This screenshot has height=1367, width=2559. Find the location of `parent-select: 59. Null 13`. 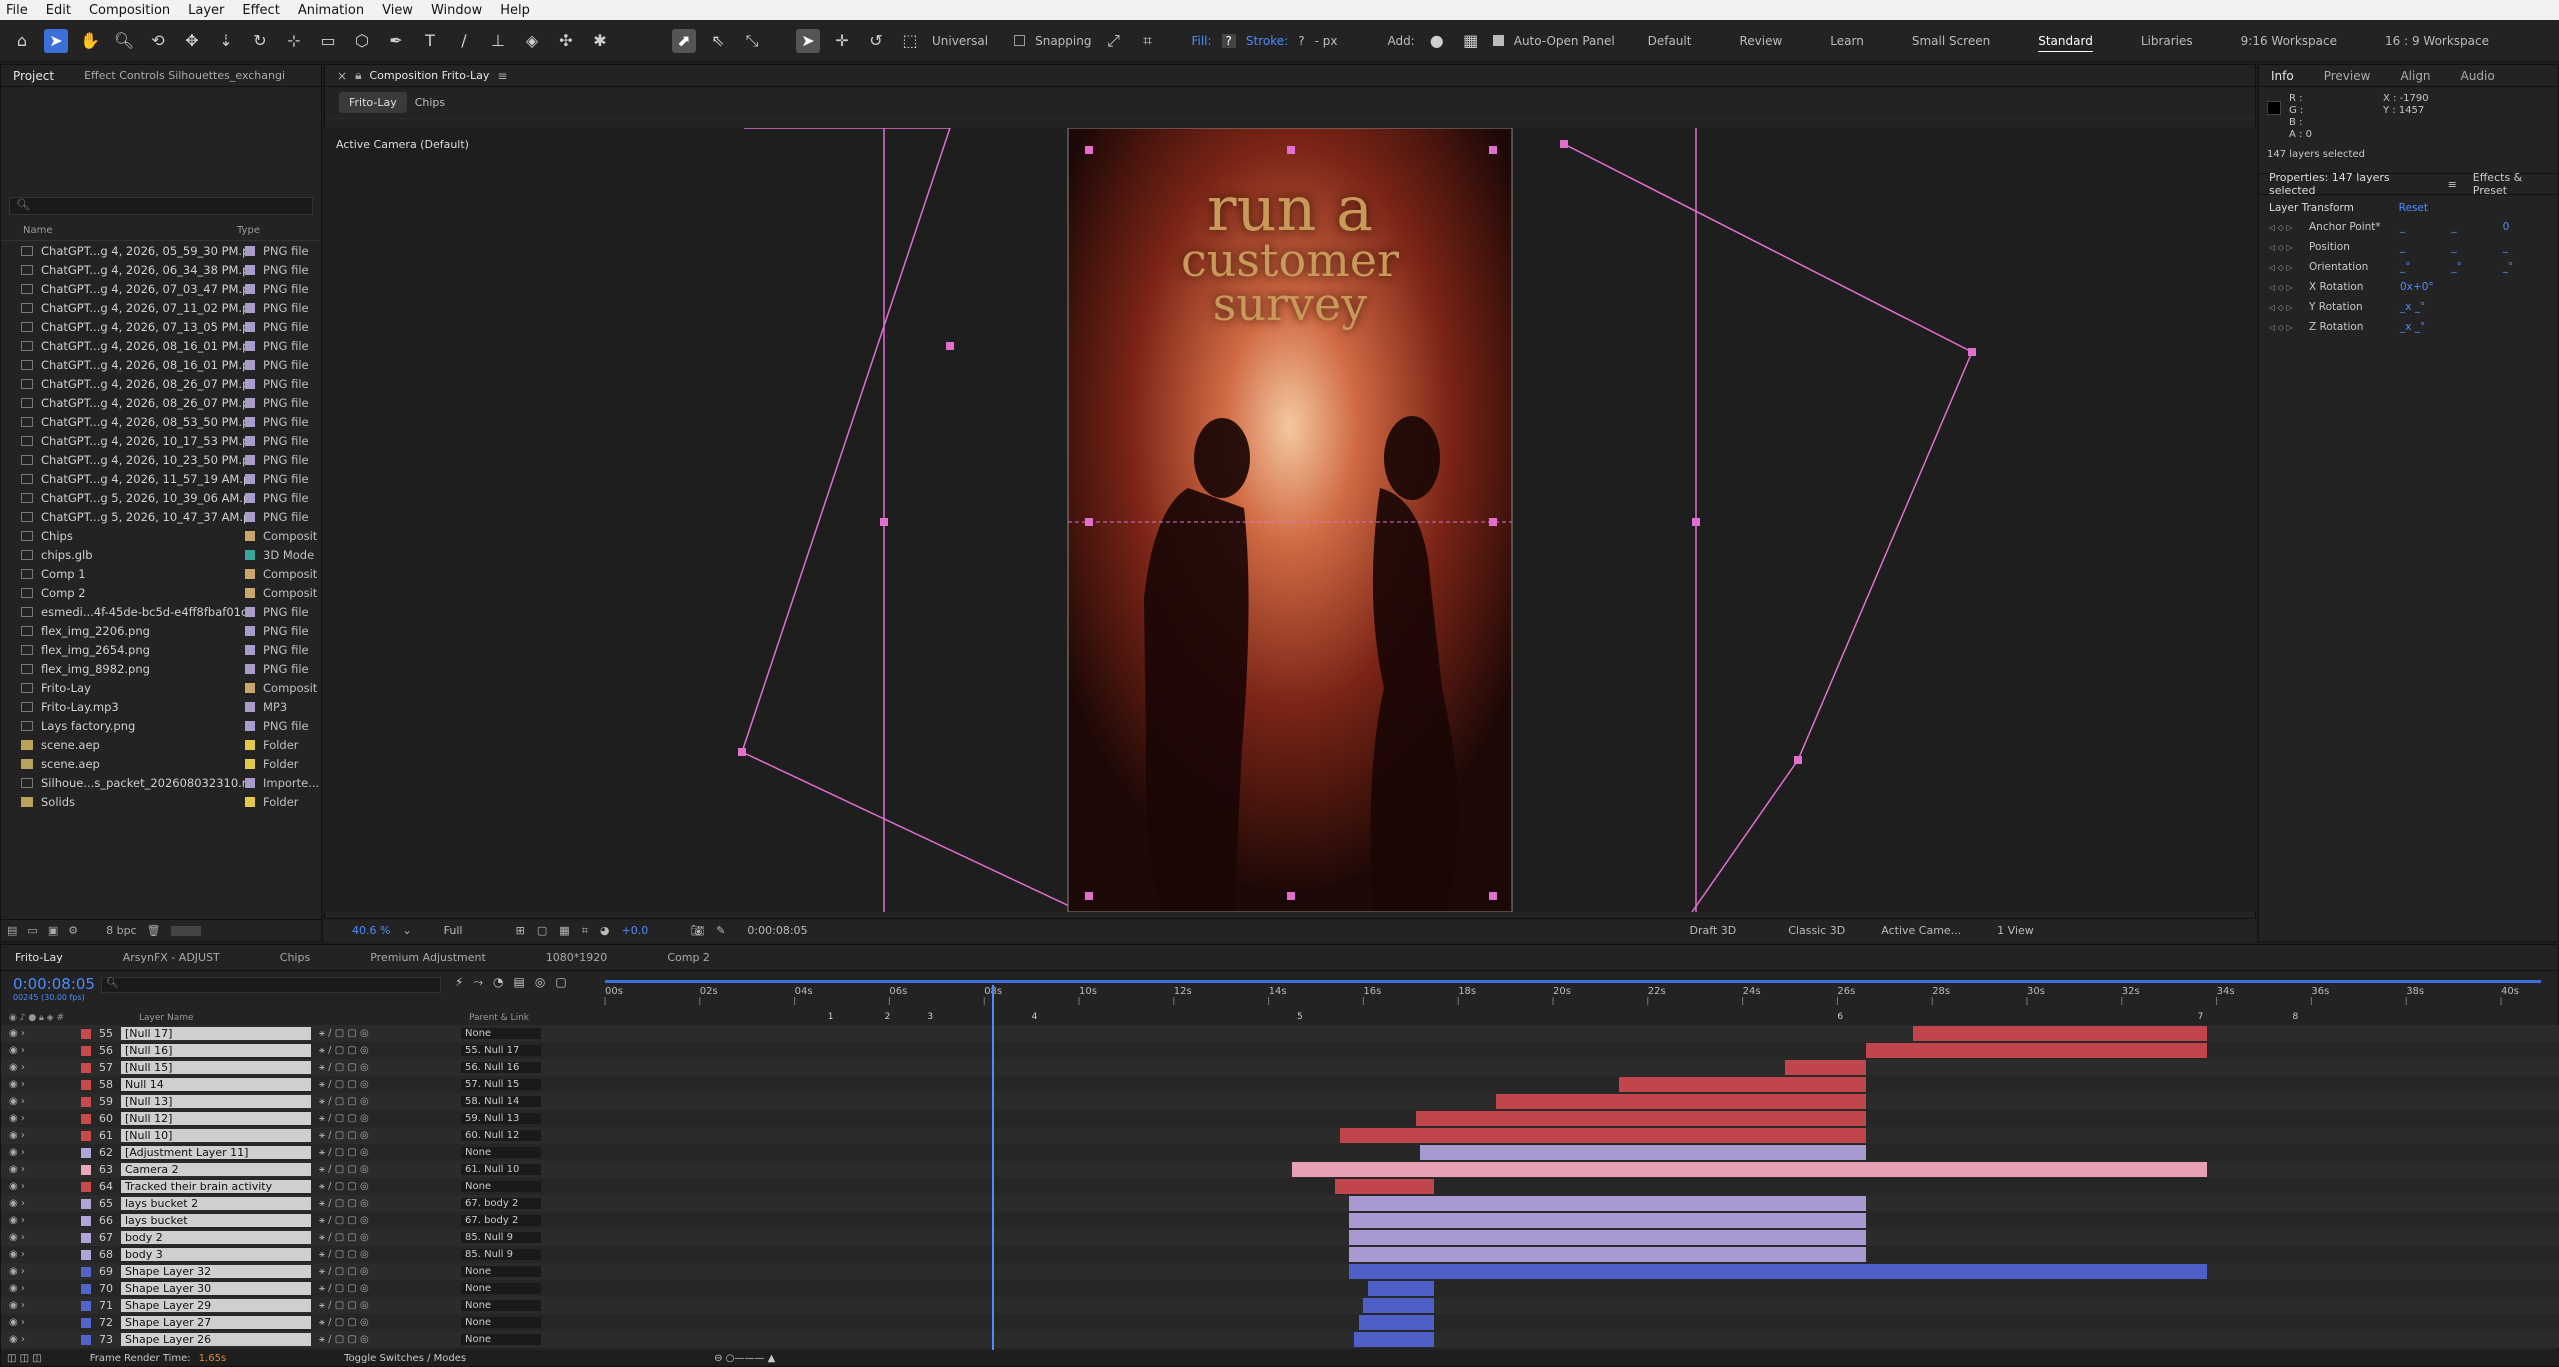

parent-select: 59. Null 13 is located at coordinates (501, 1118).